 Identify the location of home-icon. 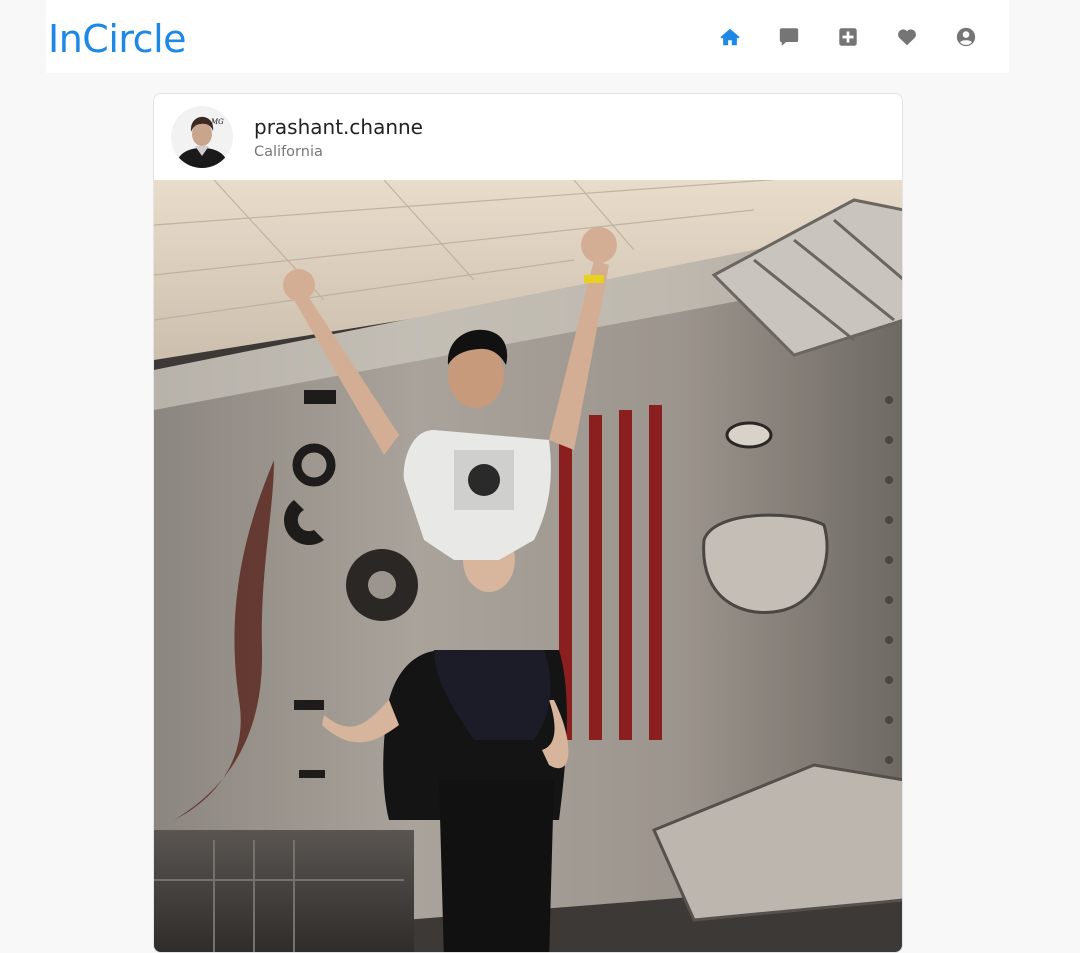
(729, 36).